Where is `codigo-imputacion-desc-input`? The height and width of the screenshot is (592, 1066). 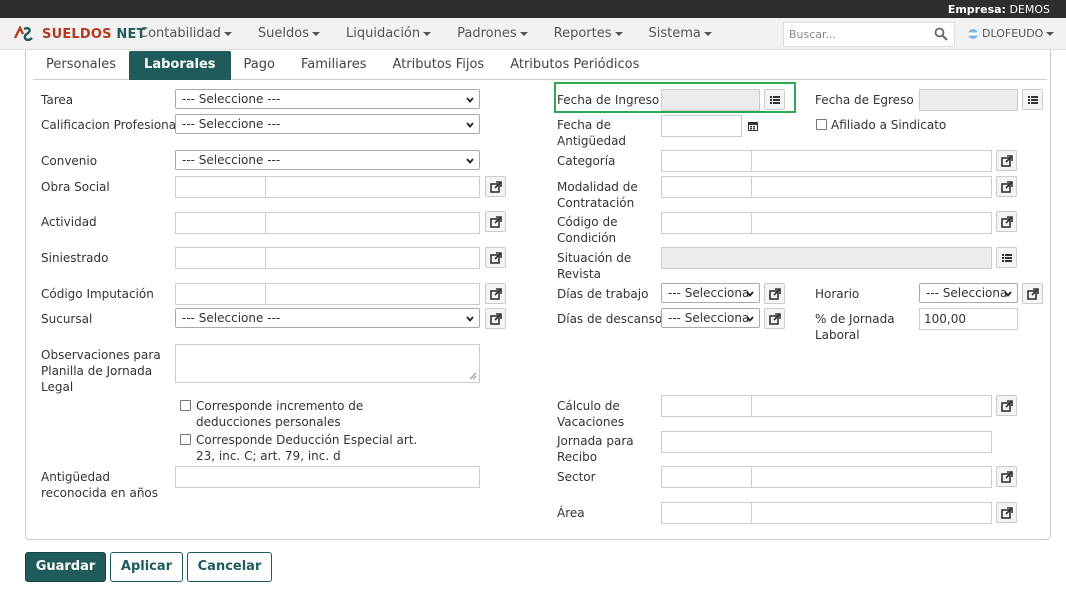 codigo-imputacion-desc-input is located at coordinates (372, 294).